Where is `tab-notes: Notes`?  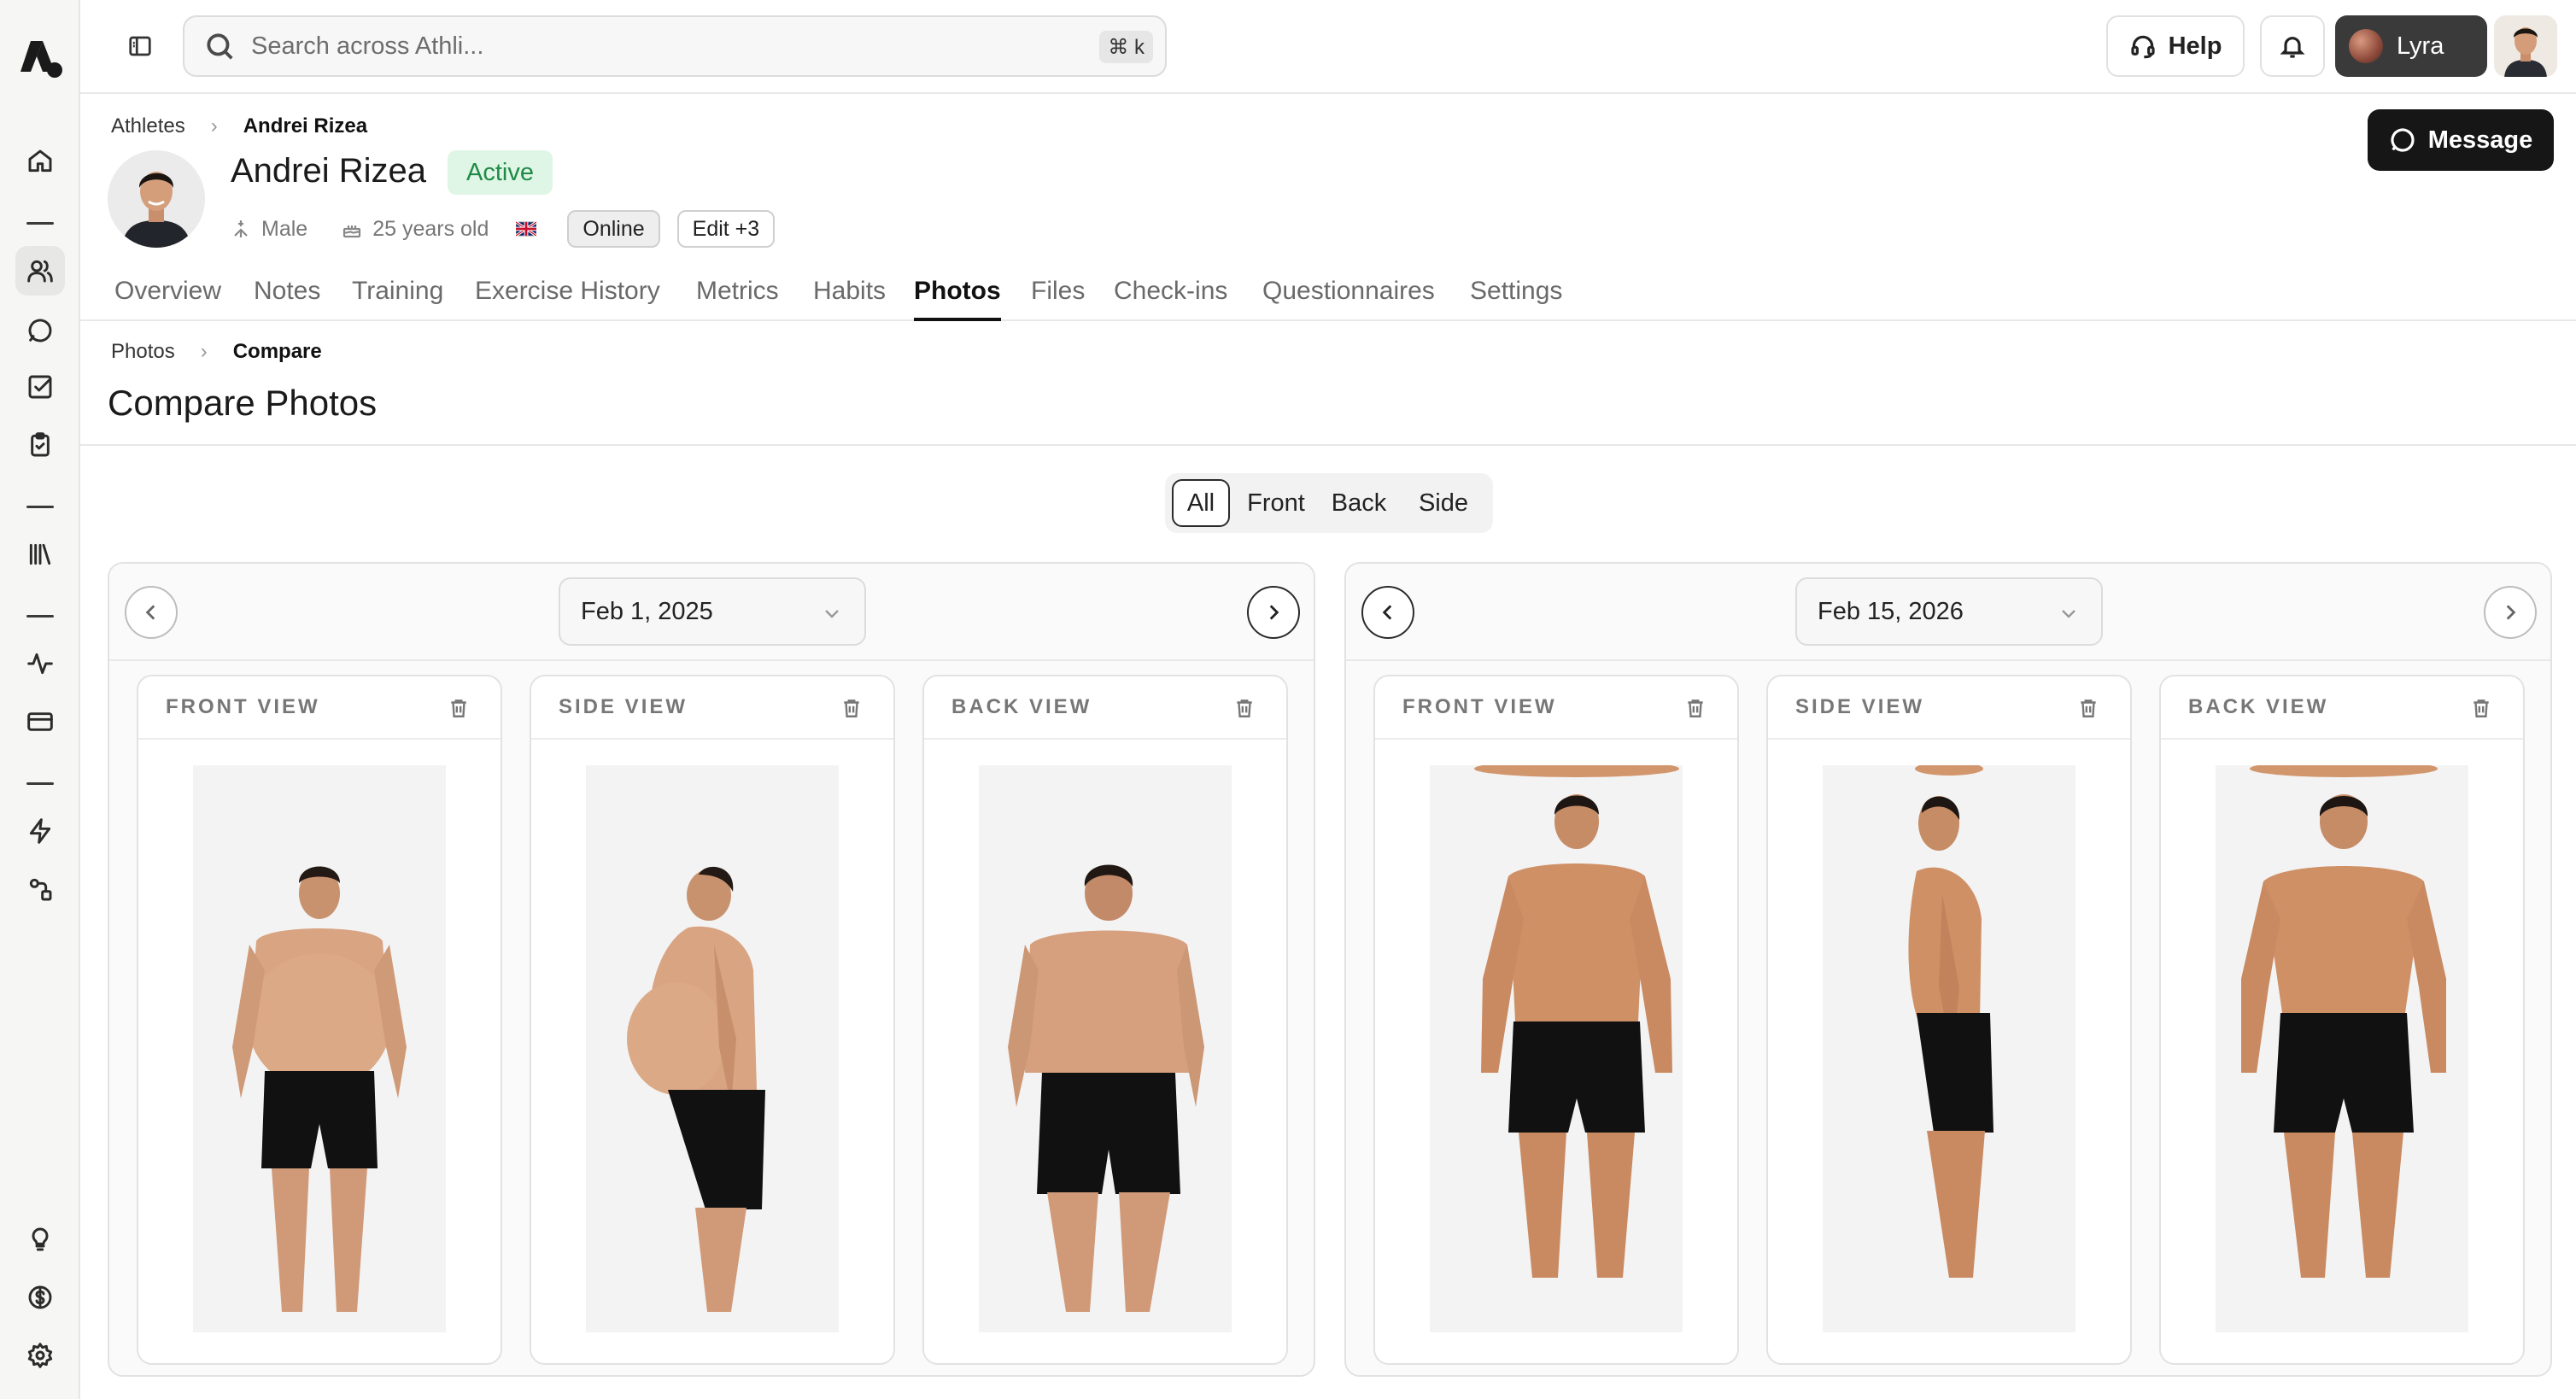 tab-notes: Notes is located at coordinates (287, 299).